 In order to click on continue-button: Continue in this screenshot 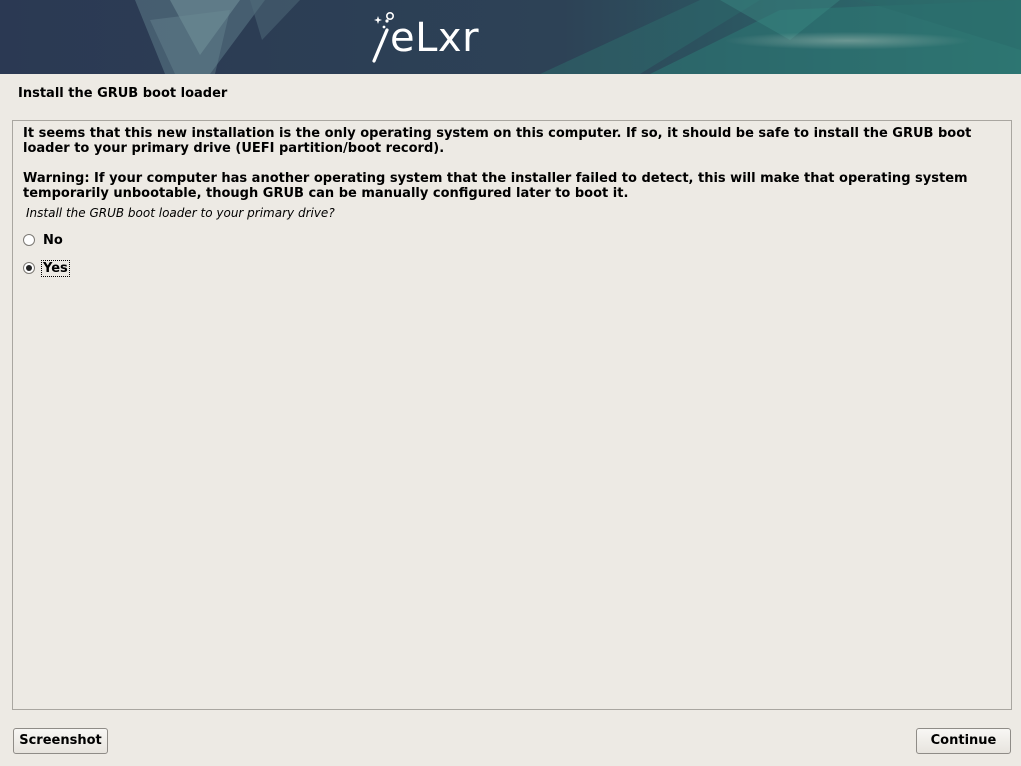, I will do `click(963, 741)`.